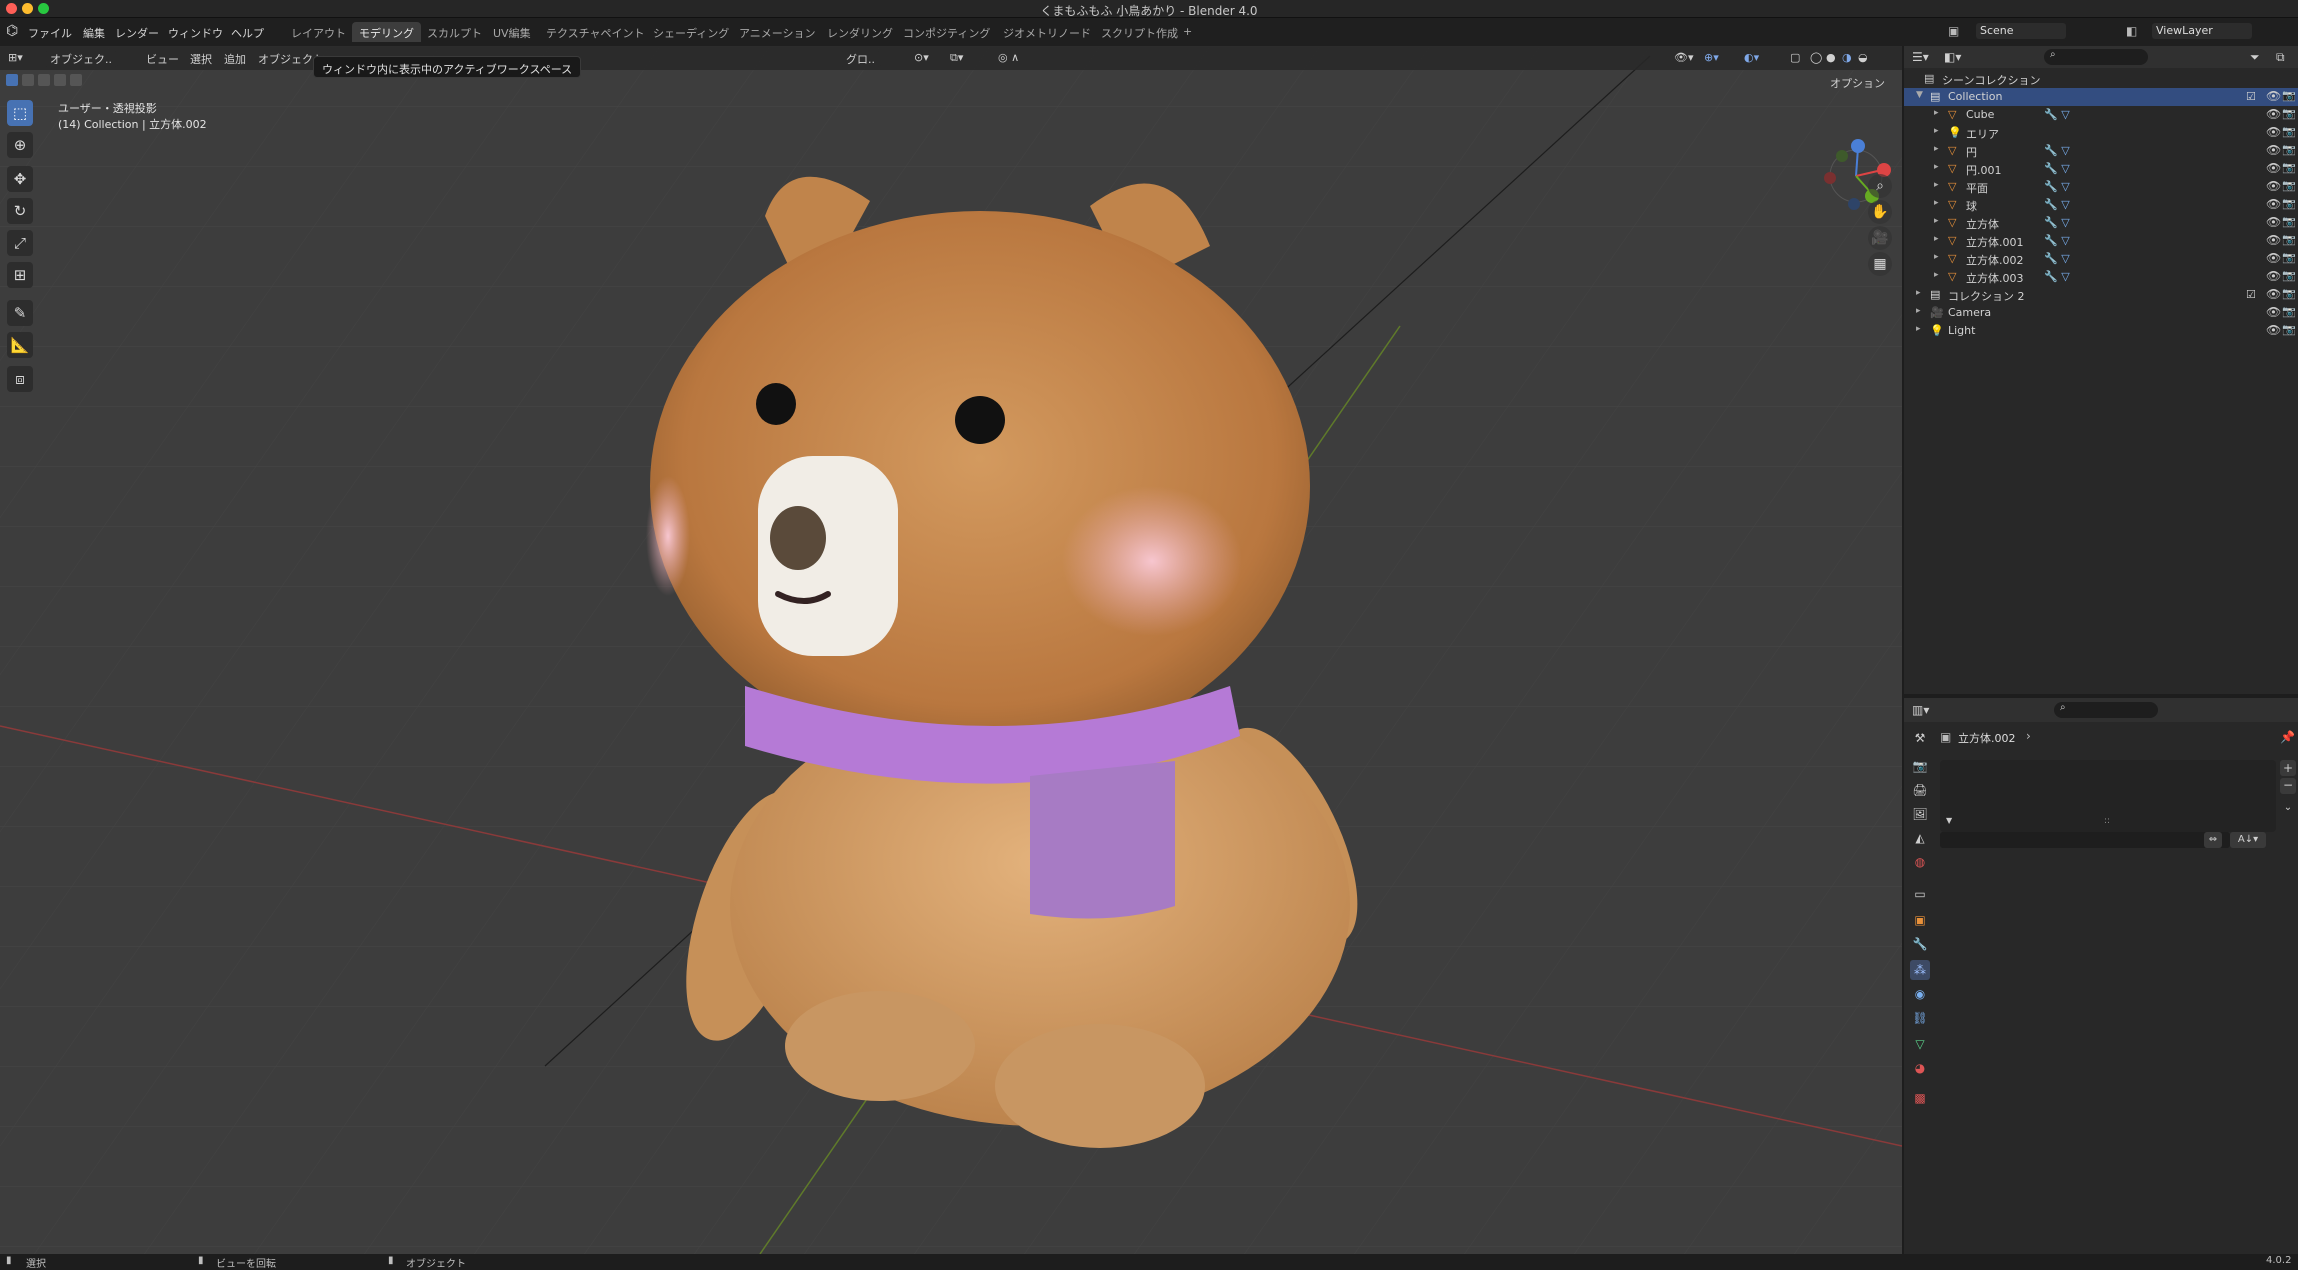  What do you see at coordinates (195, 33) in the screenshot?
I see `menu-window: ウィンドウ` at bounding box center [195, 33].